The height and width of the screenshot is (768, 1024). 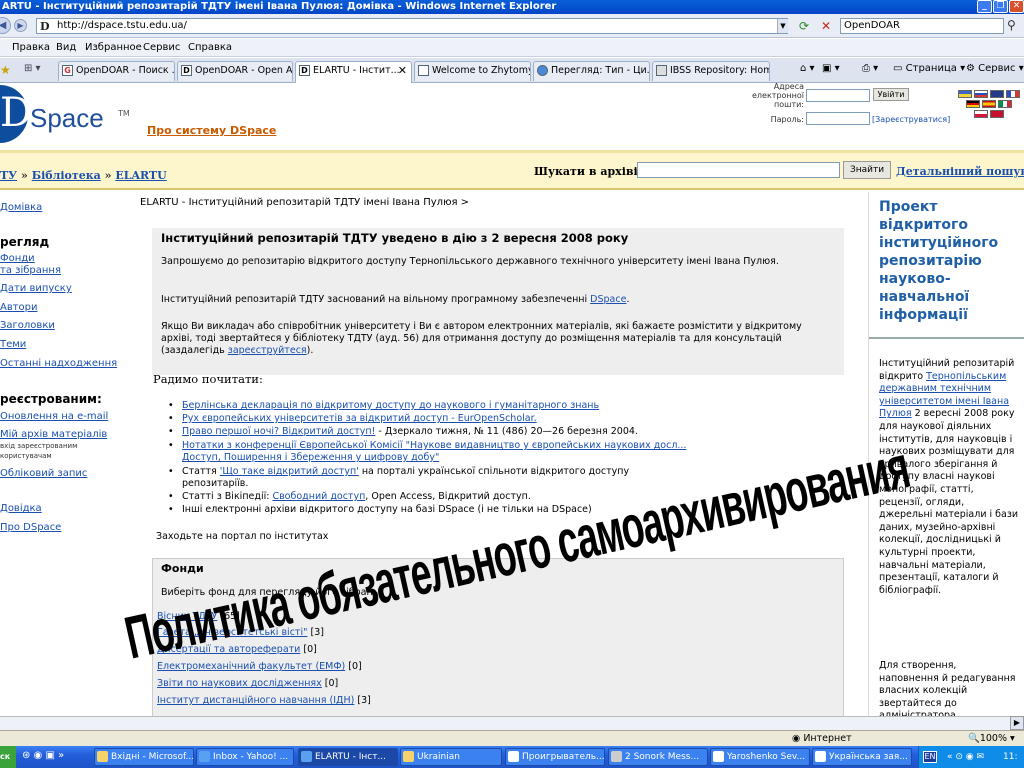 What do you see at coordinates (113, 47) in the screenshot?
I see `menu-favorites: Избранное` at bounding box center [113, 47].